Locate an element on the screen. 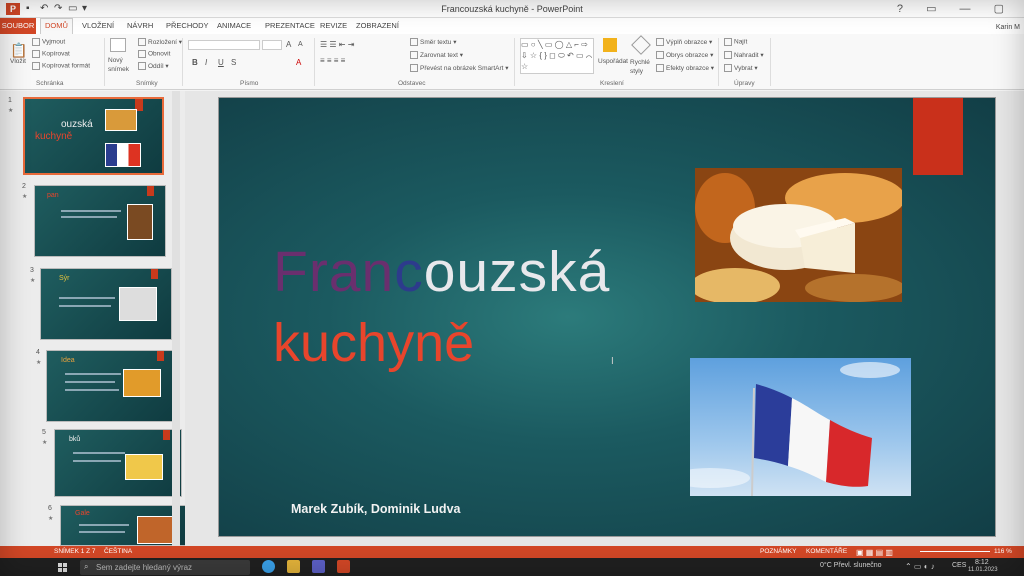 This screenshot has height=576, width=1024. thumb-number: 2 is located at coordinates (24, 186).